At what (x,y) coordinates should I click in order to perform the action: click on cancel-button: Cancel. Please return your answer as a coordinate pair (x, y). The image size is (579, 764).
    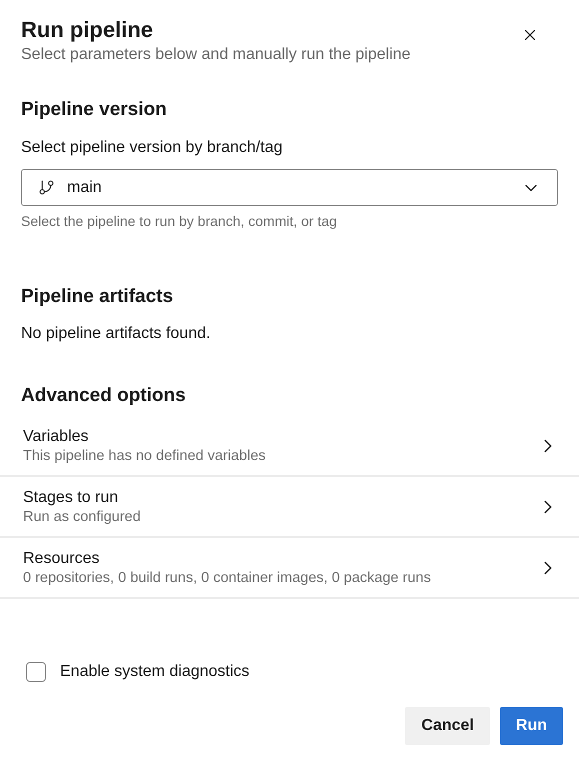
    Looking at the image, I should click on (447, 726).